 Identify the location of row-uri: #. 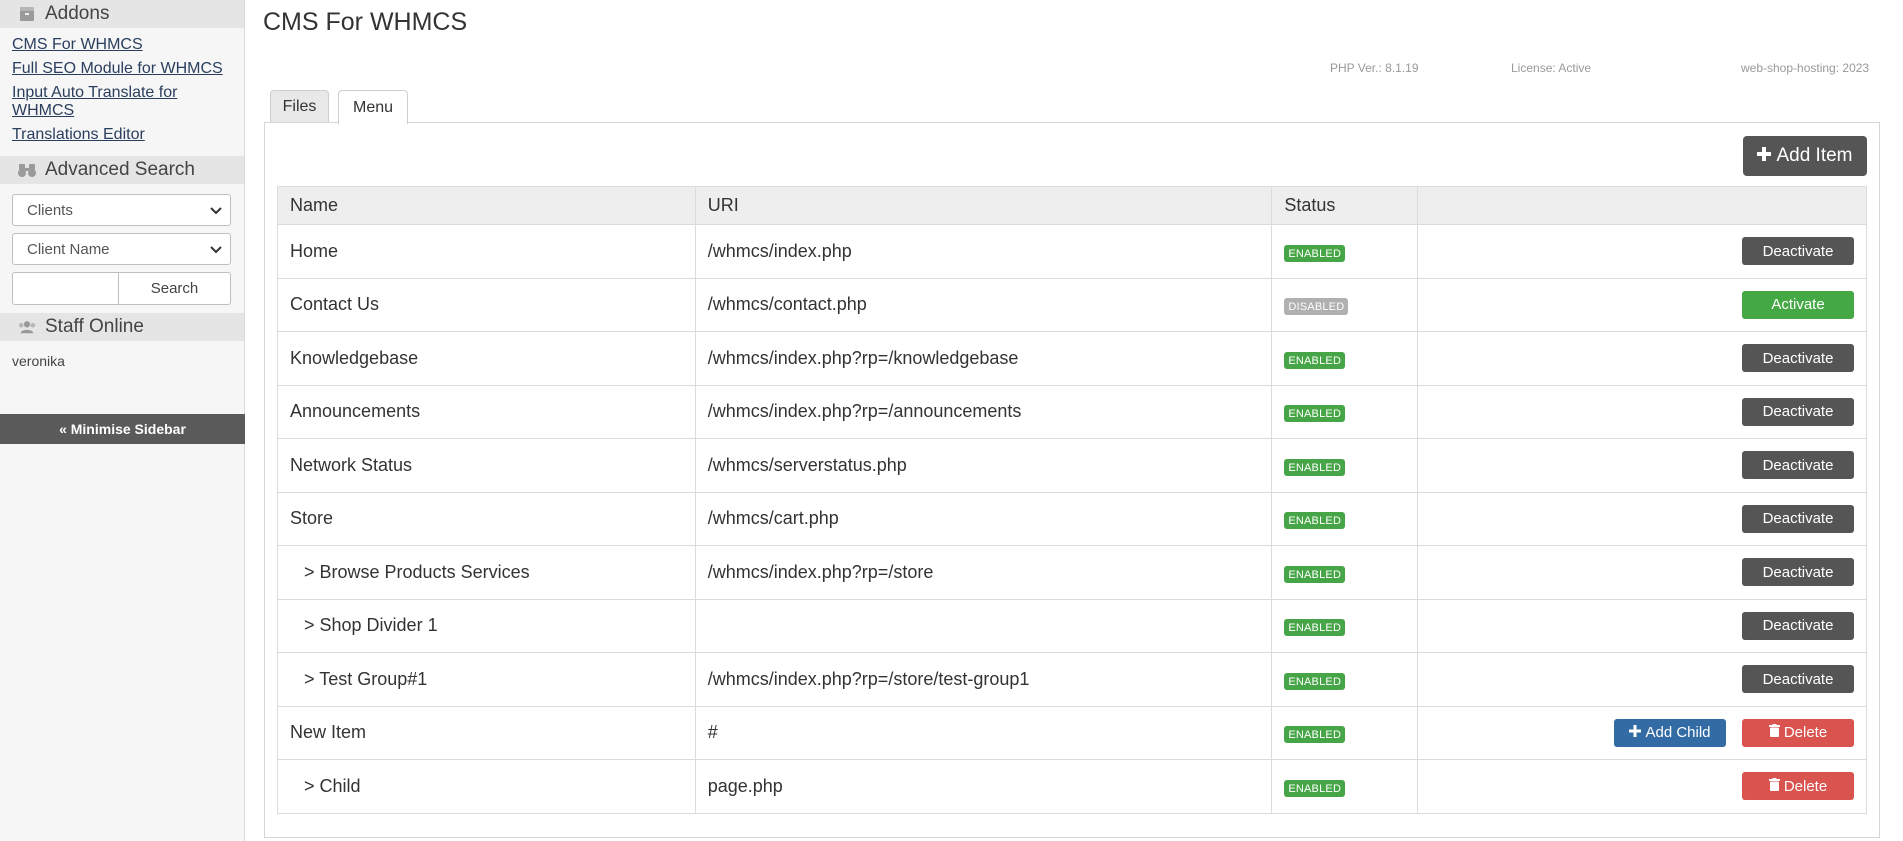
(983, 732).